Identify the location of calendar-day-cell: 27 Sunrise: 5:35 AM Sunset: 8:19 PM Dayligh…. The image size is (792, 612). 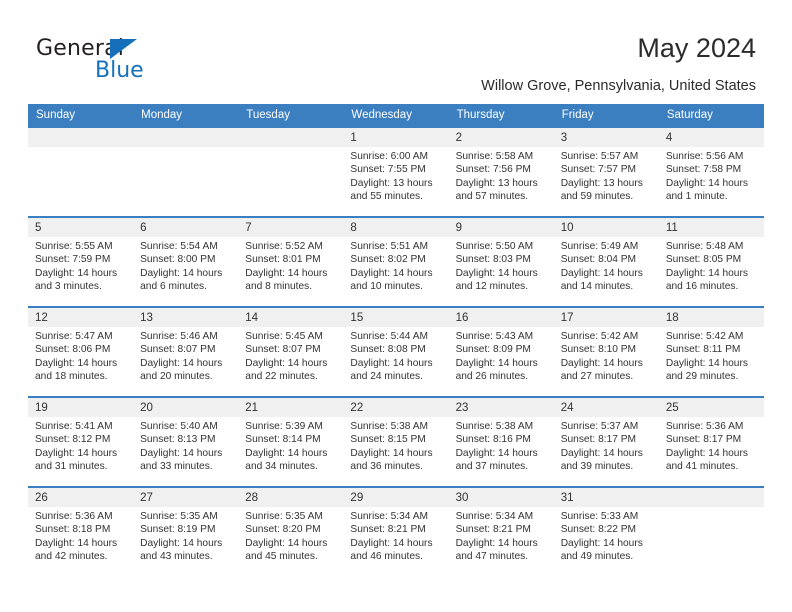
(186, 531).